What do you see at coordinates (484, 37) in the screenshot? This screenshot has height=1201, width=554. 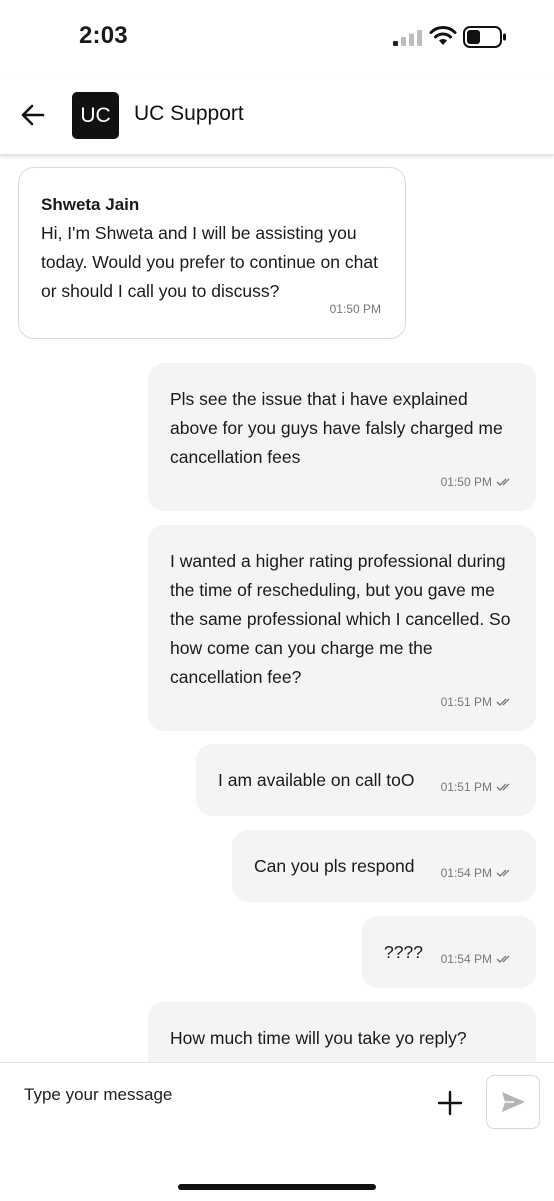 I see `battery-icon` at bounding box center [484, 37].